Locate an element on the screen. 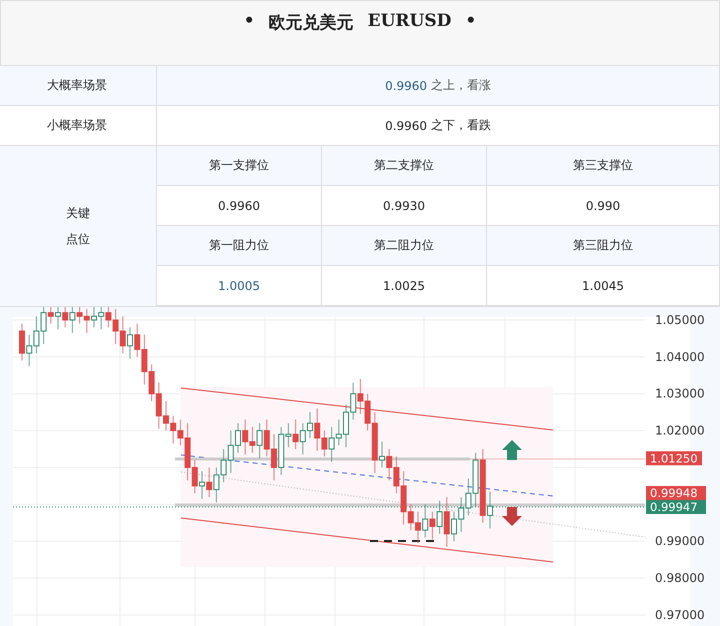  scenario-value: 0.9960 之上，看涨 is located at coordinates (438, 85).